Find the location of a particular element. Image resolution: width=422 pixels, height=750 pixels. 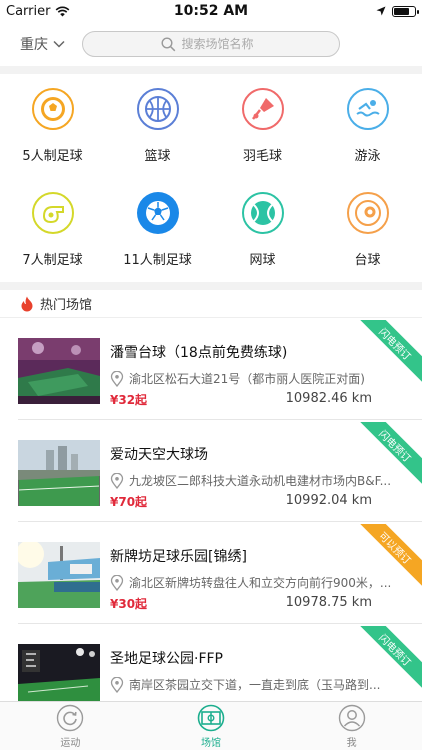

tab-bar: 运动 场馆 我 is located at coordinates (211, 725).